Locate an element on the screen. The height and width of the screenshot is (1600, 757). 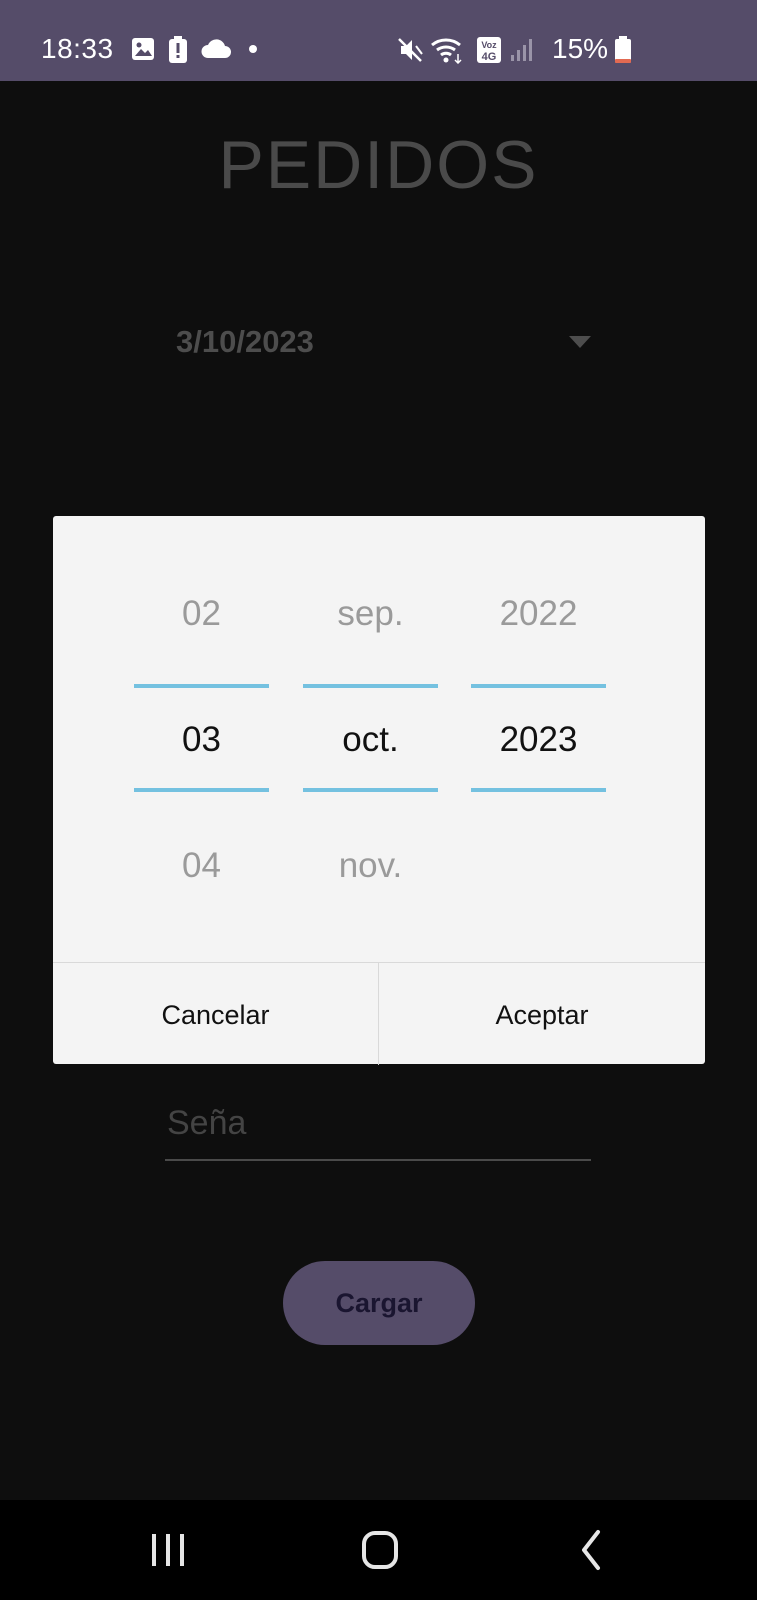
day-divider-upper is located at coordinates (201, 686).